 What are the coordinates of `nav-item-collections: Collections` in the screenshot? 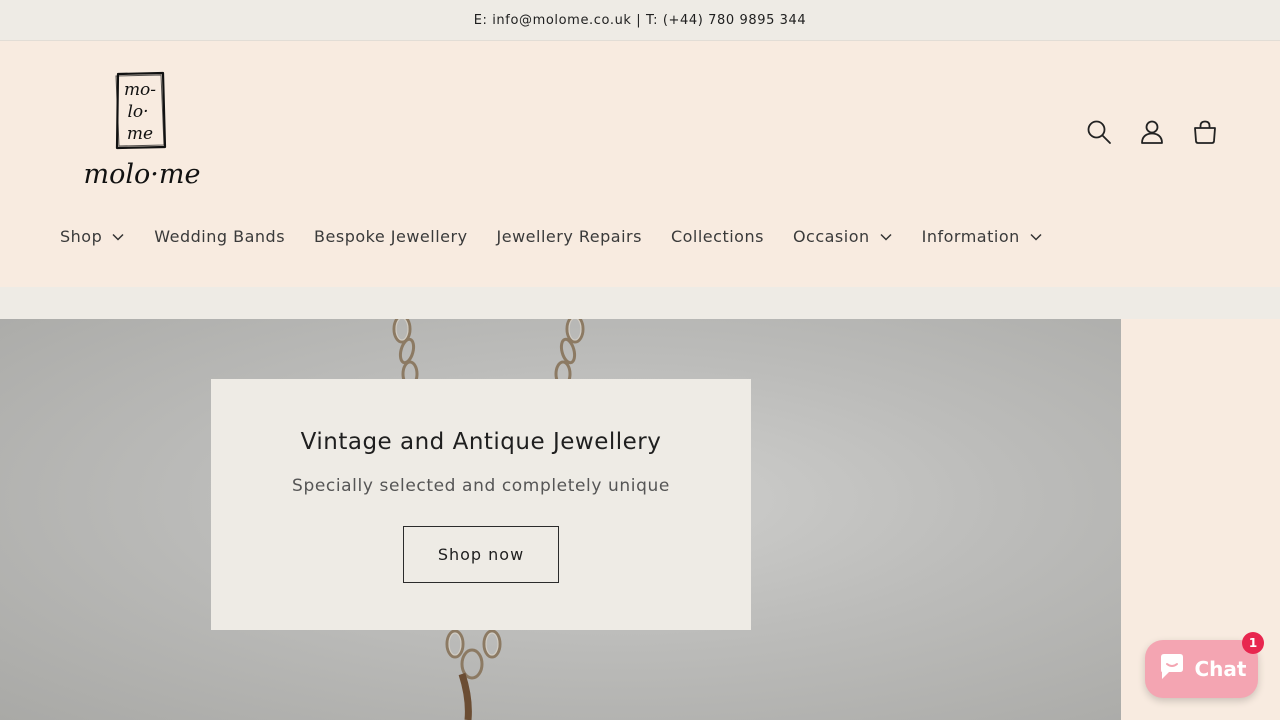 It's located at (717, 236).